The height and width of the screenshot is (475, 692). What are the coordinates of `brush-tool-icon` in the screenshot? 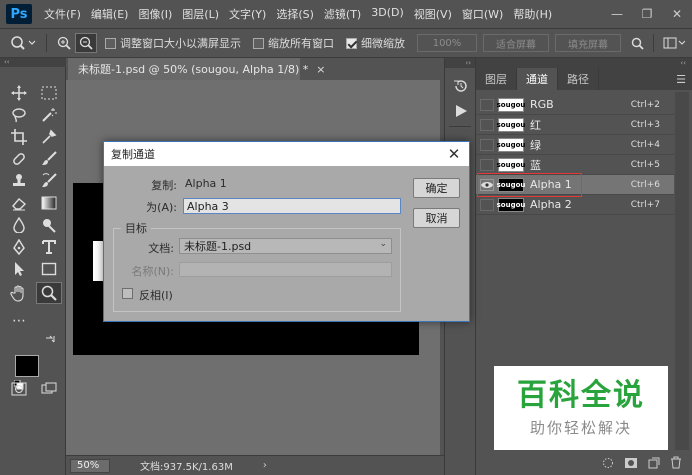 It's located at (49, 159).